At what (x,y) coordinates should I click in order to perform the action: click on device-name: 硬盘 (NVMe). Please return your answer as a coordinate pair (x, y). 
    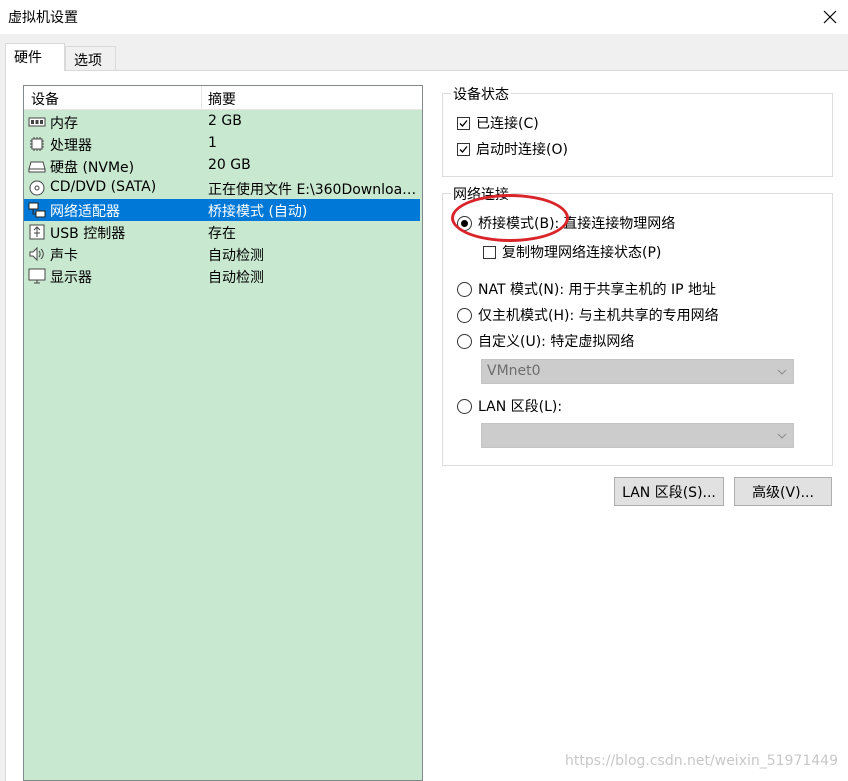
    Looking at the image, I should click on (92, 168).